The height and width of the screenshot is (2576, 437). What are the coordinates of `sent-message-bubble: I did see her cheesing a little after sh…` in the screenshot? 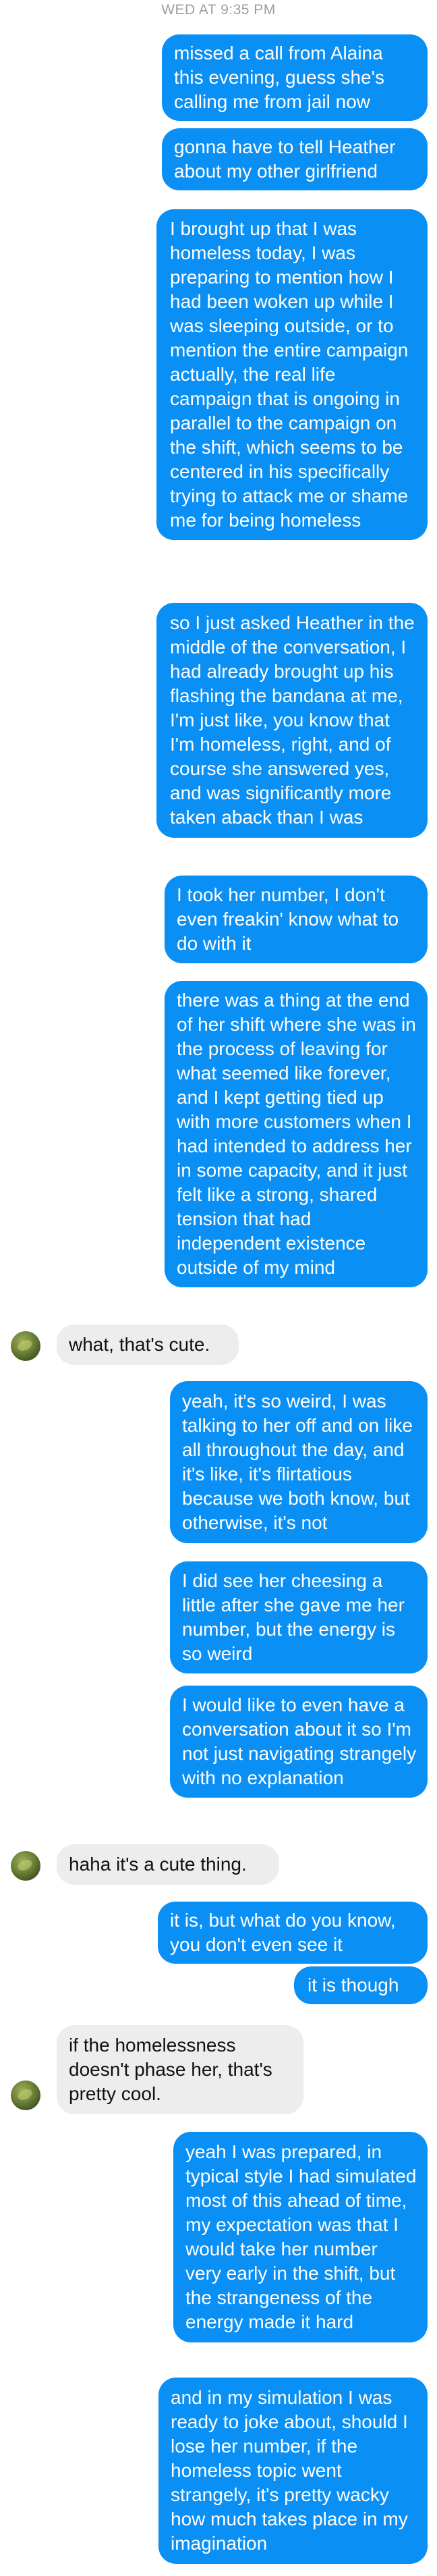 It's located at (299, 1617).